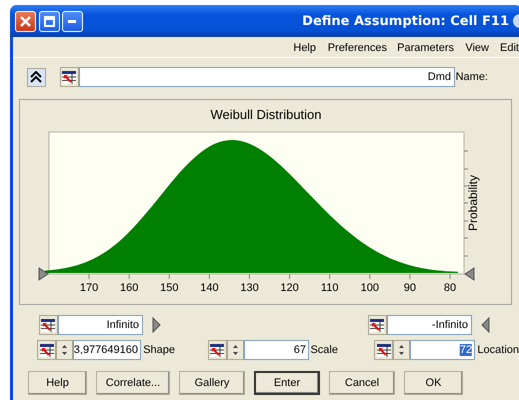 This screenshot has height=400, width=519. I want to click on parameter-field: 72, so click(443, 350).